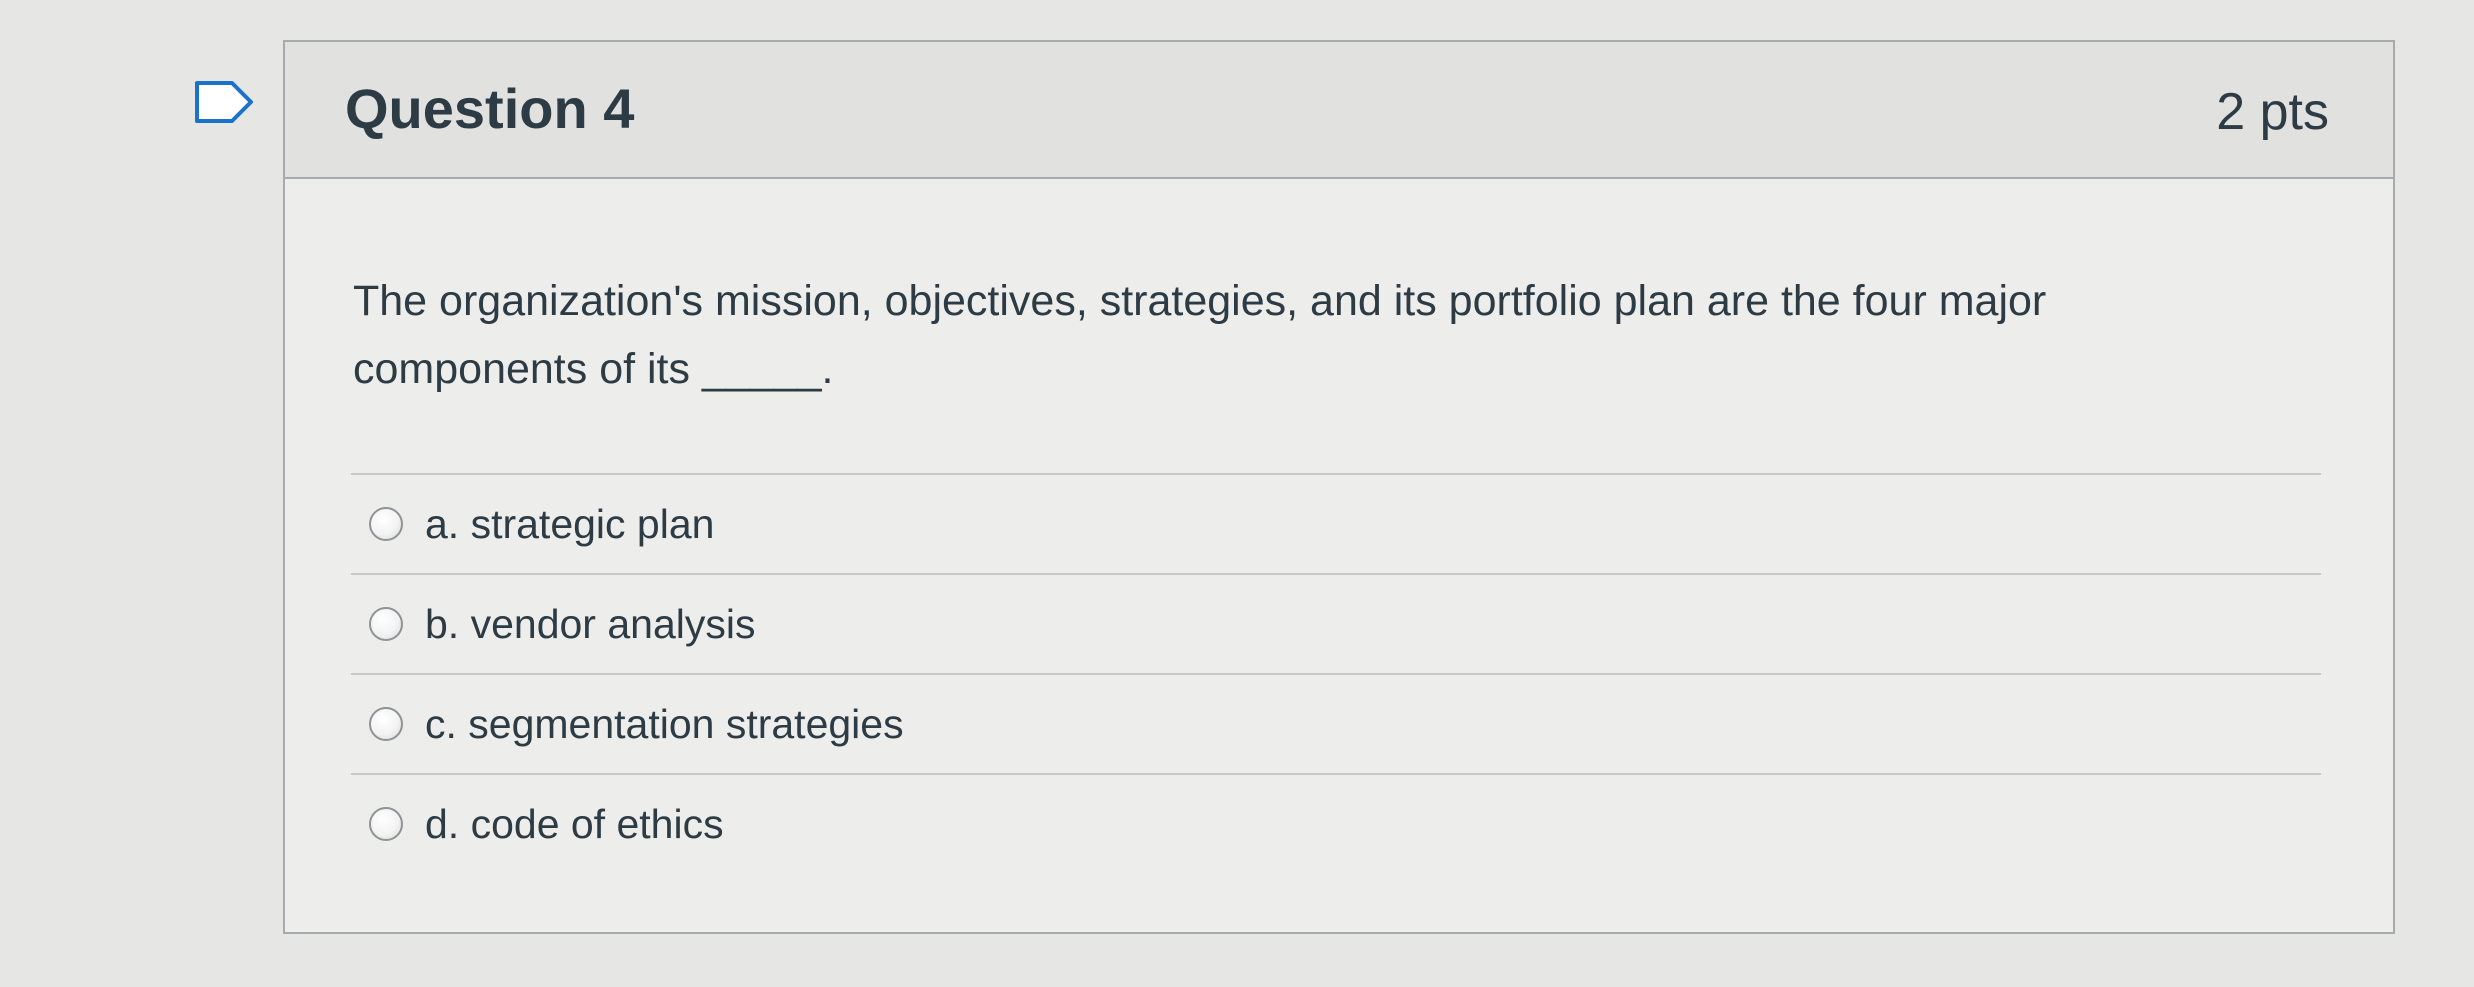 The image size is (2474, 987). Describe the element at coordinates (386, 724) in the screenshot. I see `radio-button-c` at that location.